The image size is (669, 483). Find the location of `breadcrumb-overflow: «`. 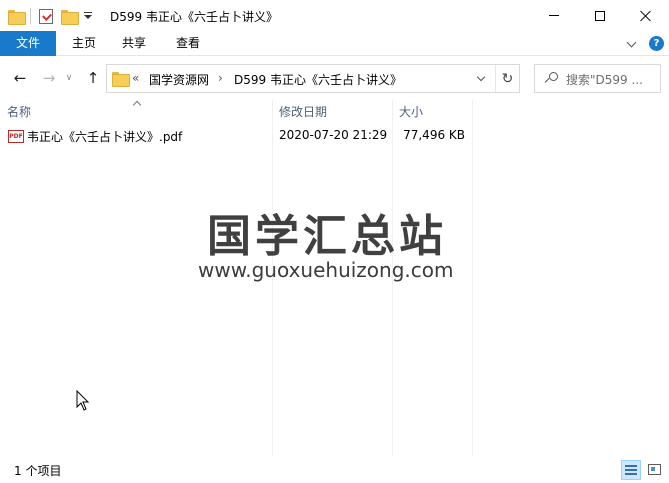

breadcrumb-overflow: « is located at coordinates (135, 78).